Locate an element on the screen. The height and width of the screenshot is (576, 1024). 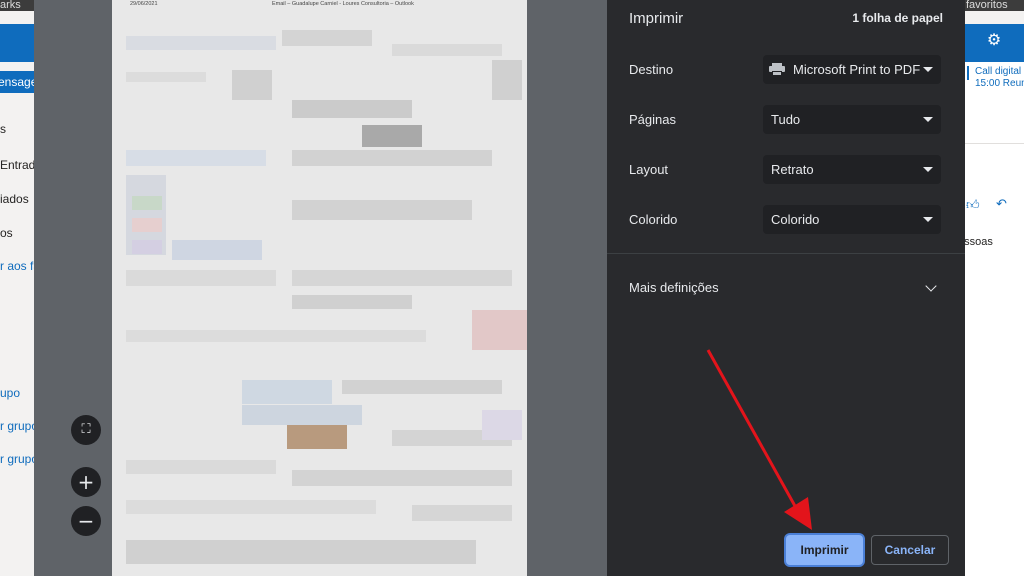
layout-label: Layout is located at coordinates (649, 169).